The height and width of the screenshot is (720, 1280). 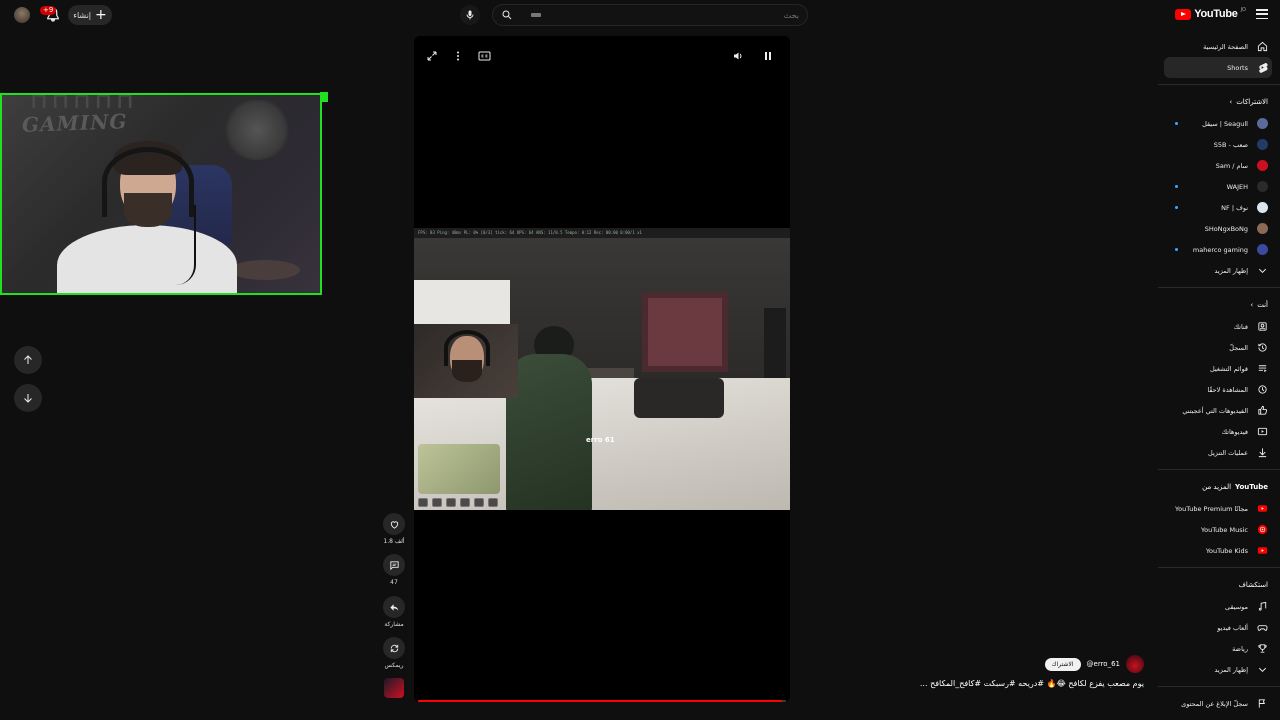 I want to click on previous-short-button, so click(x=28, y=360).